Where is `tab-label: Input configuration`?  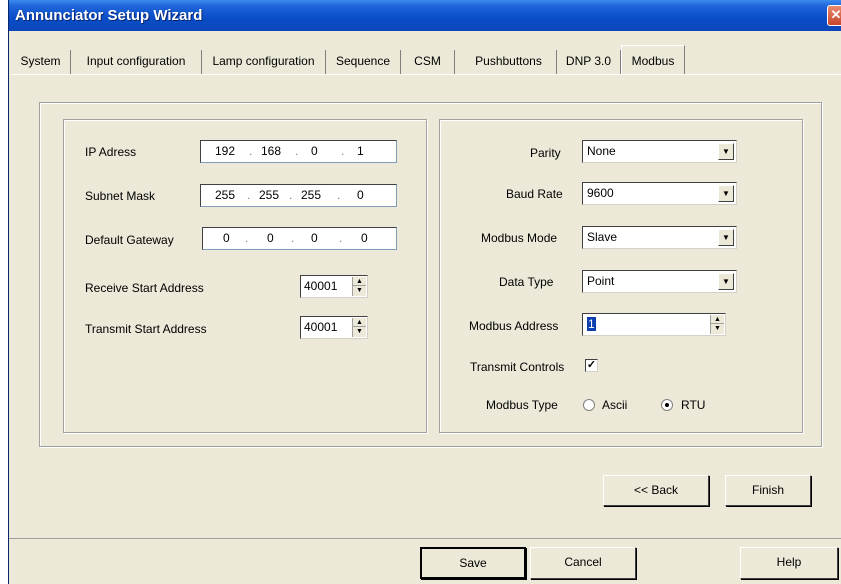
tab-label: Input configuration is located at coordinates (136, 61).